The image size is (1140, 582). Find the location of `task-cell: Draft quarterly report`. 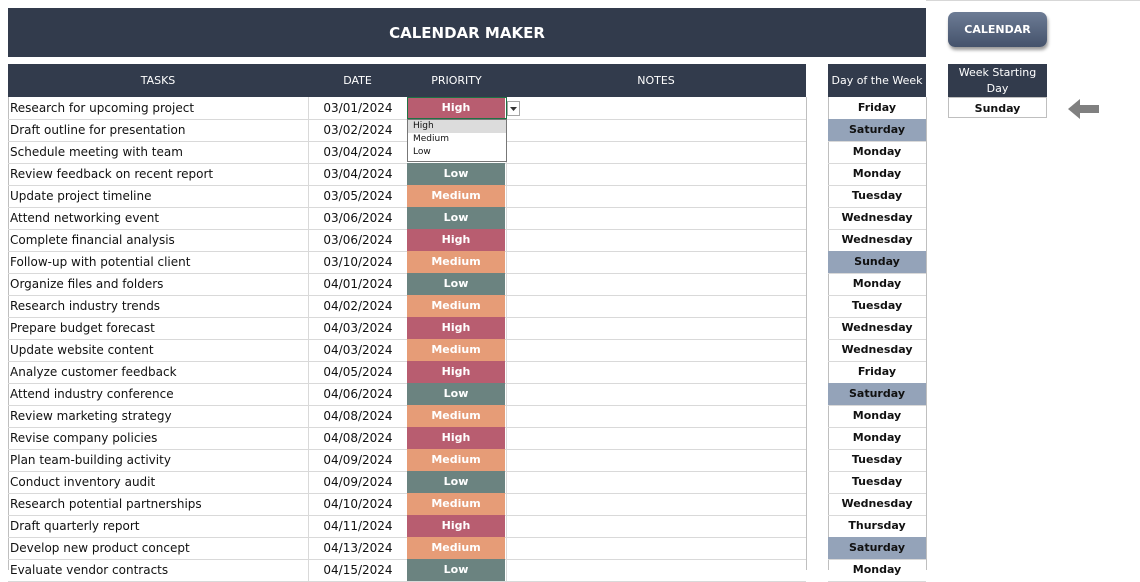

task-cell: Draft quarterly report is located at coordinates (159, 526).